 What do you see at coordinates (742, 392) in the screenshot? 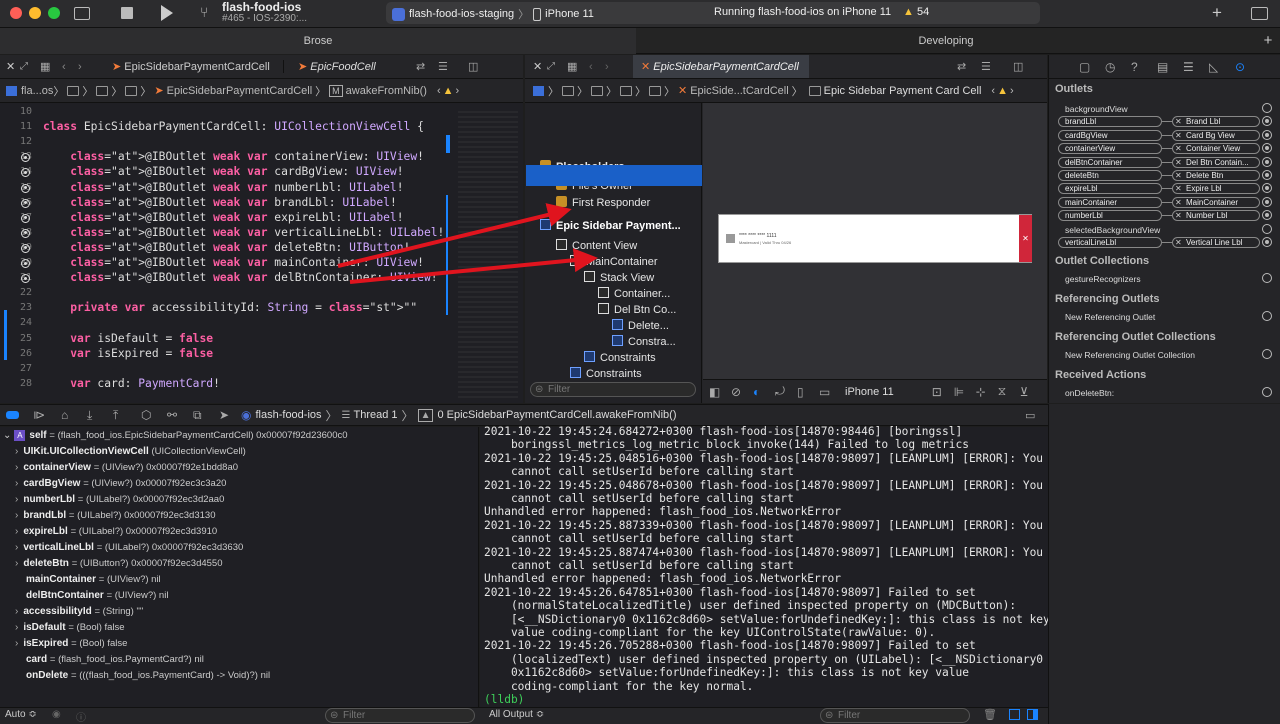
I see `bug-icon: ⊘` at bounding box center [742, 392].